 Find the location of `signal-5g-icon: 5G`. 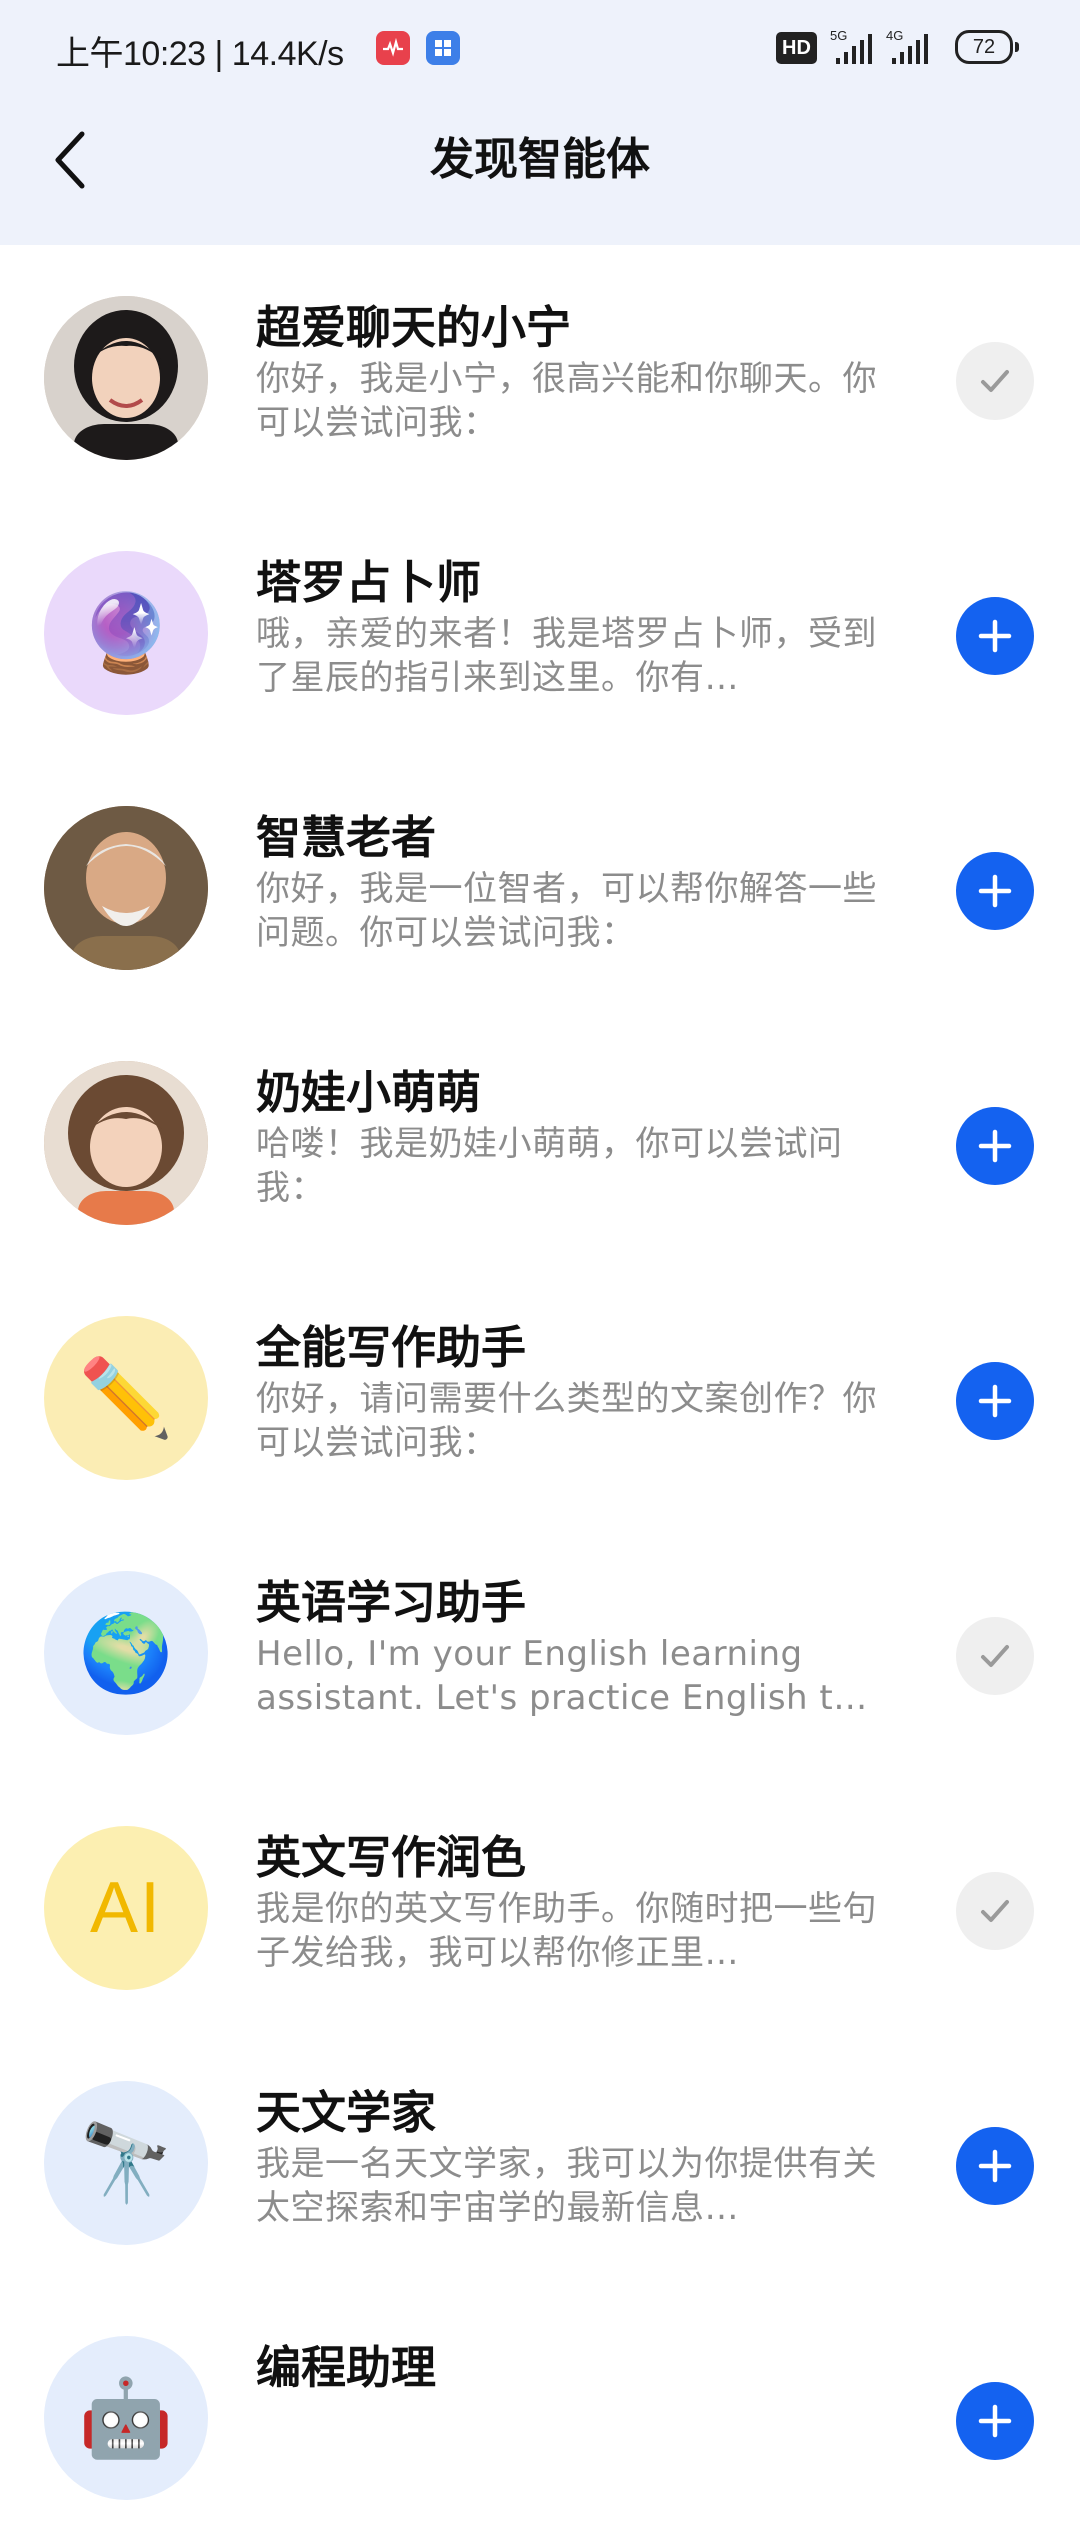

signal-5g-icon: 5G is located at coordinates (860, 48).